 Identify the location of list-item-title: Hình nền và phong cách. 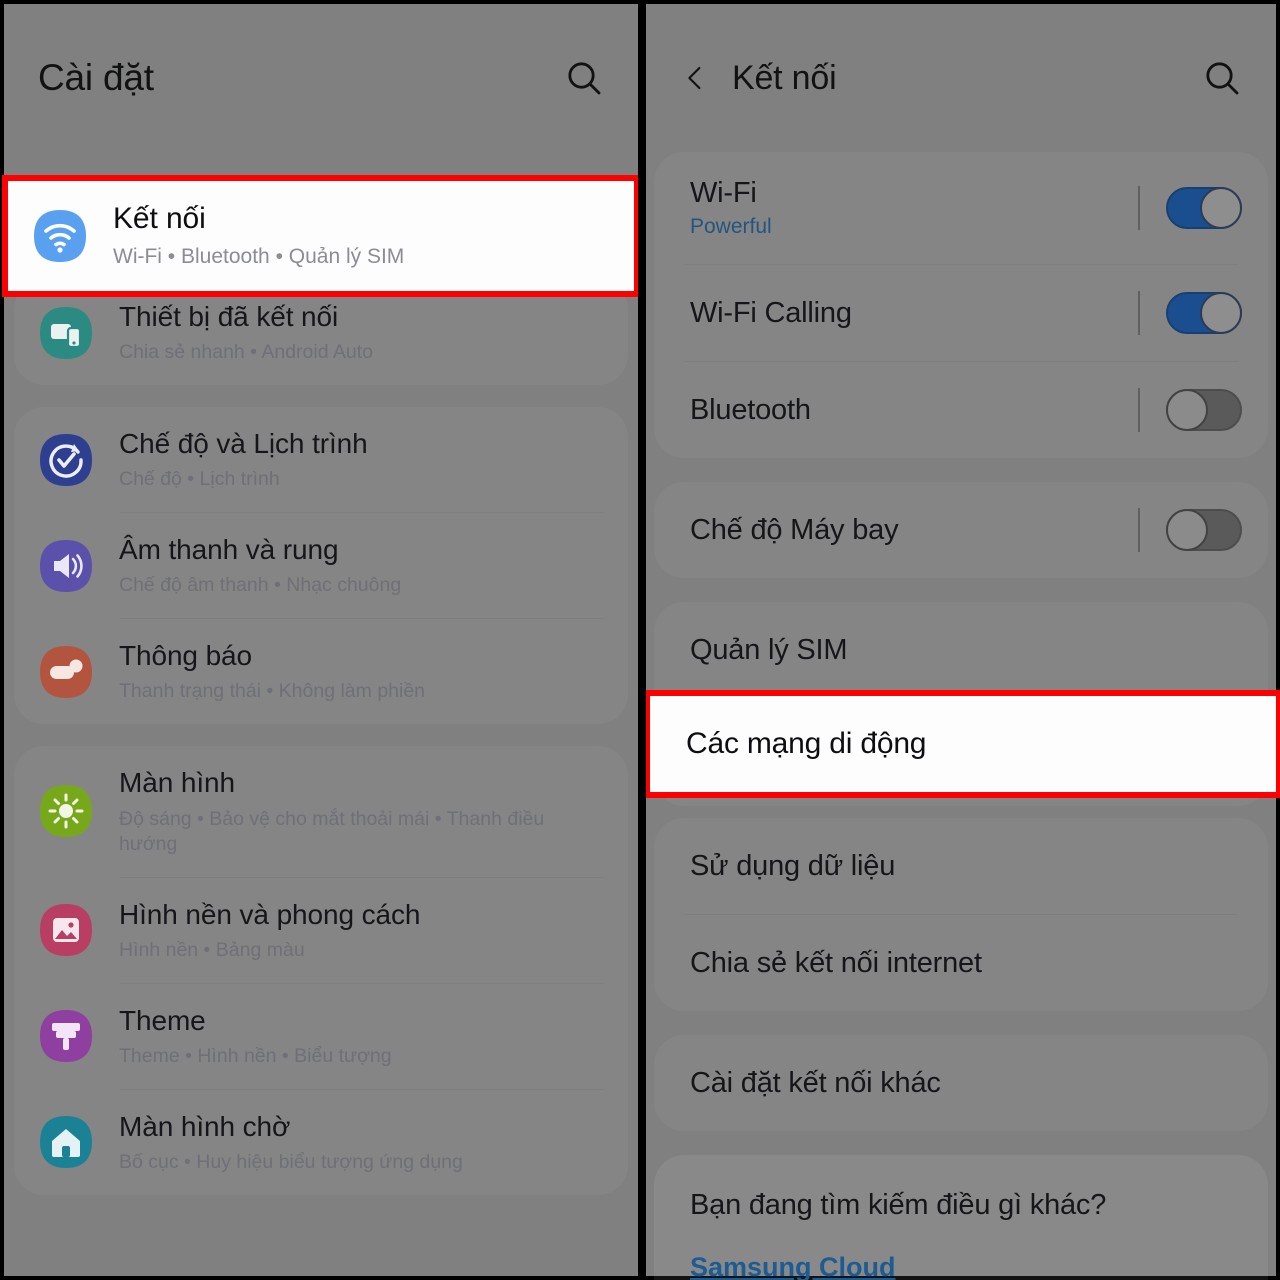
(270, 914).